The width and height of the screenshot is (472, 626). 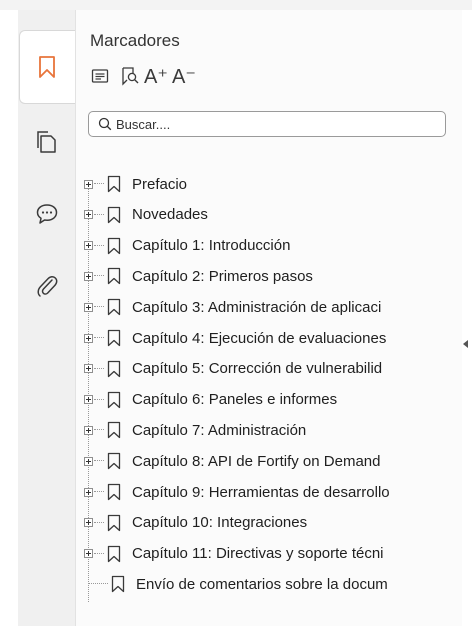 I want to click on panel-right-edge, so click(x=467, y=318).